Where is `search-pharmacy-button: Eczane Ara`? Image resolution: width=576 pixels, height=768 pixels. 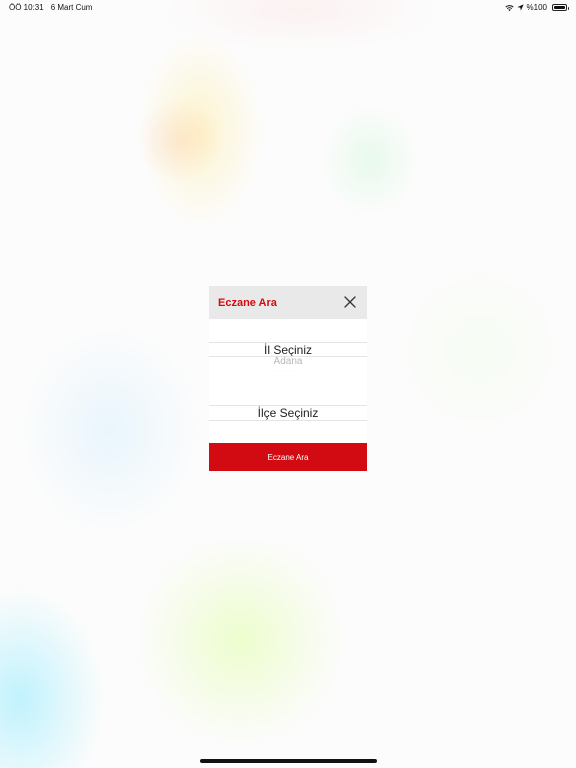 search-pharmacy-button: Eczane Ara is located at coordinates (288, 457).